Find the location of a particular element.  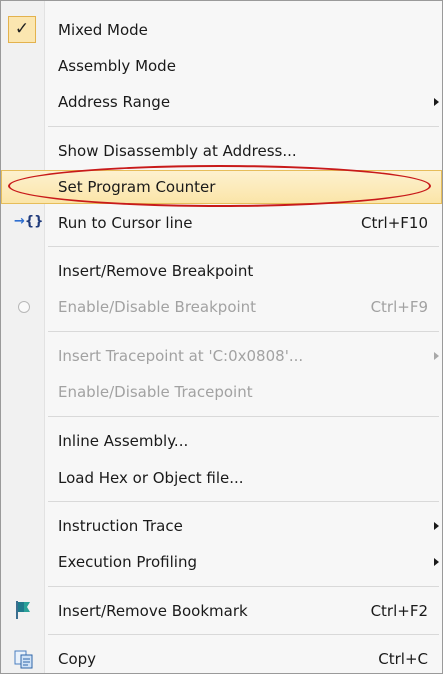

menu-item-instruction-trace: Instruction Trace is located at coordinates (221, 526).